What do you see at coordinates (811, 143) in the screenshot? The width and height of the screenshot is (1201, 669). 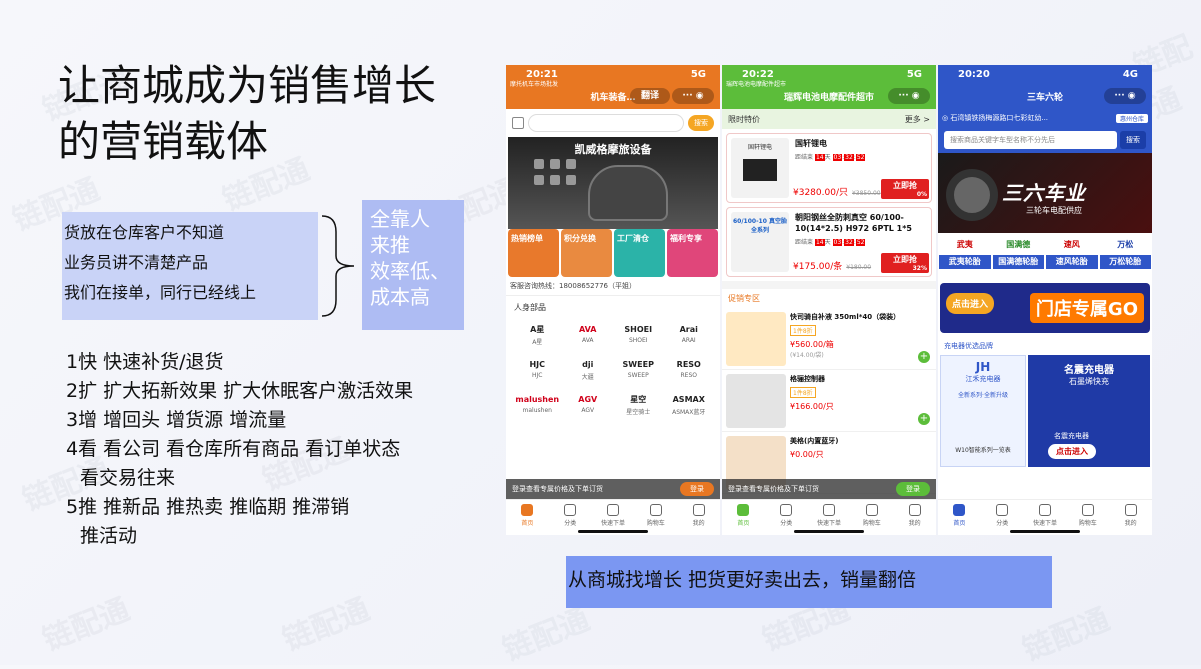 I see `product-name: 国轩锂电` at bounding box center [811, 143].